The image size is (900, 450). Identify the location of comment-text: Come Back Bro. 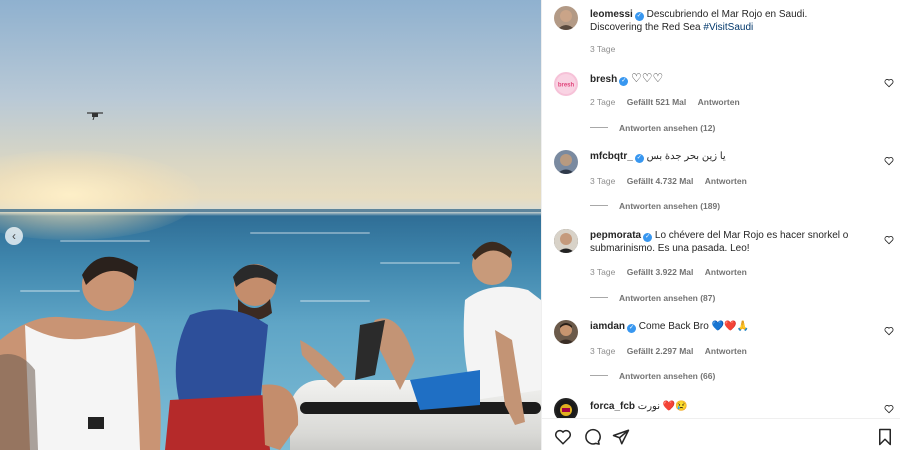
(673, 326).